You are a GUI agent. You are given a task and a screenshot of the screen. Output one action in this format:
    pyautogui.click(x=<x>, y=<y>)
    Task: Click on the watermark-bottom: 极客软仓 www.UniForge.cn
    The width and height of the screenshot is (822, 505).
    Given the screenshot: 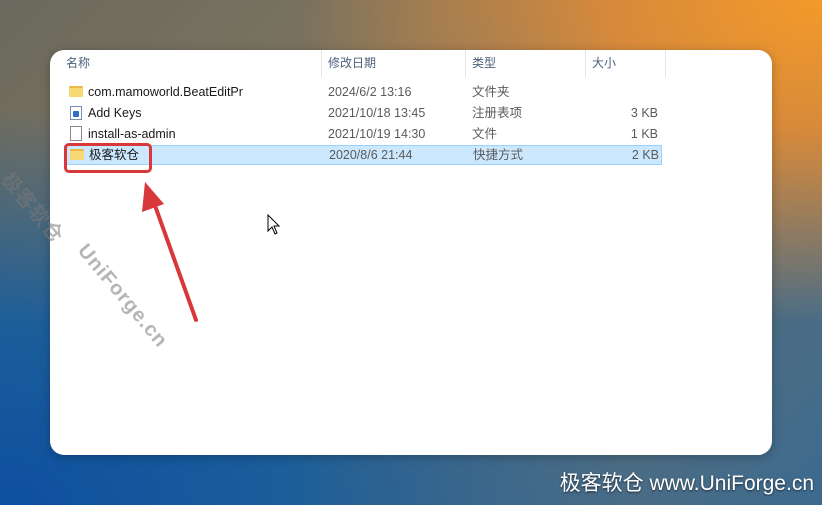 What is the action you would take?
    pyautogui.click(x=686, y=483)
    